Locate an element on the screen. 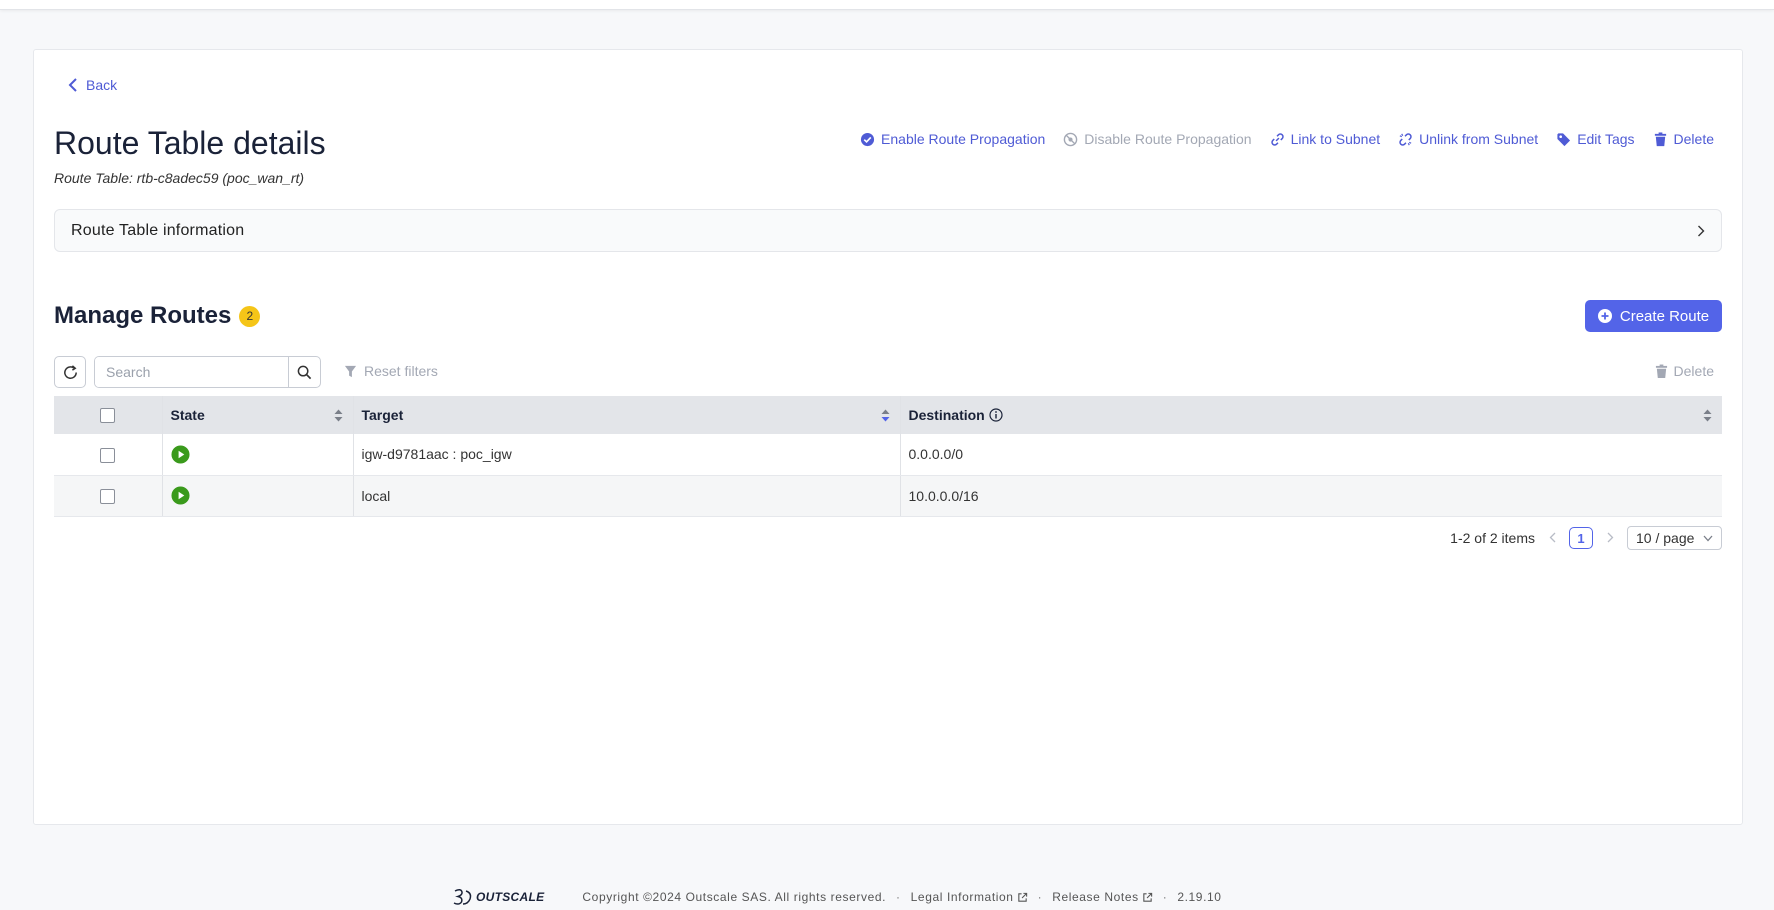 The width and height of the screenshot is (1774, 910). filter-icon is located at coordinates (350, 371).